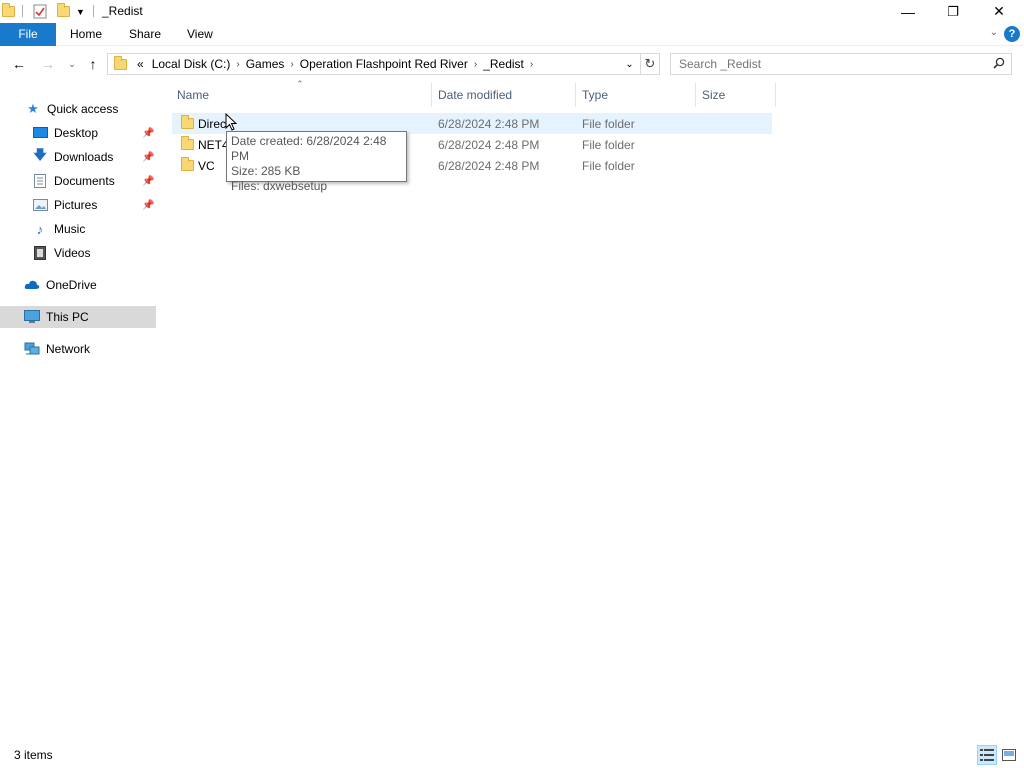 Image resolution: width=1024 pixels, height=768 pixels. I want to click on download-arrow-icon: 🡇, so click(40, 154).